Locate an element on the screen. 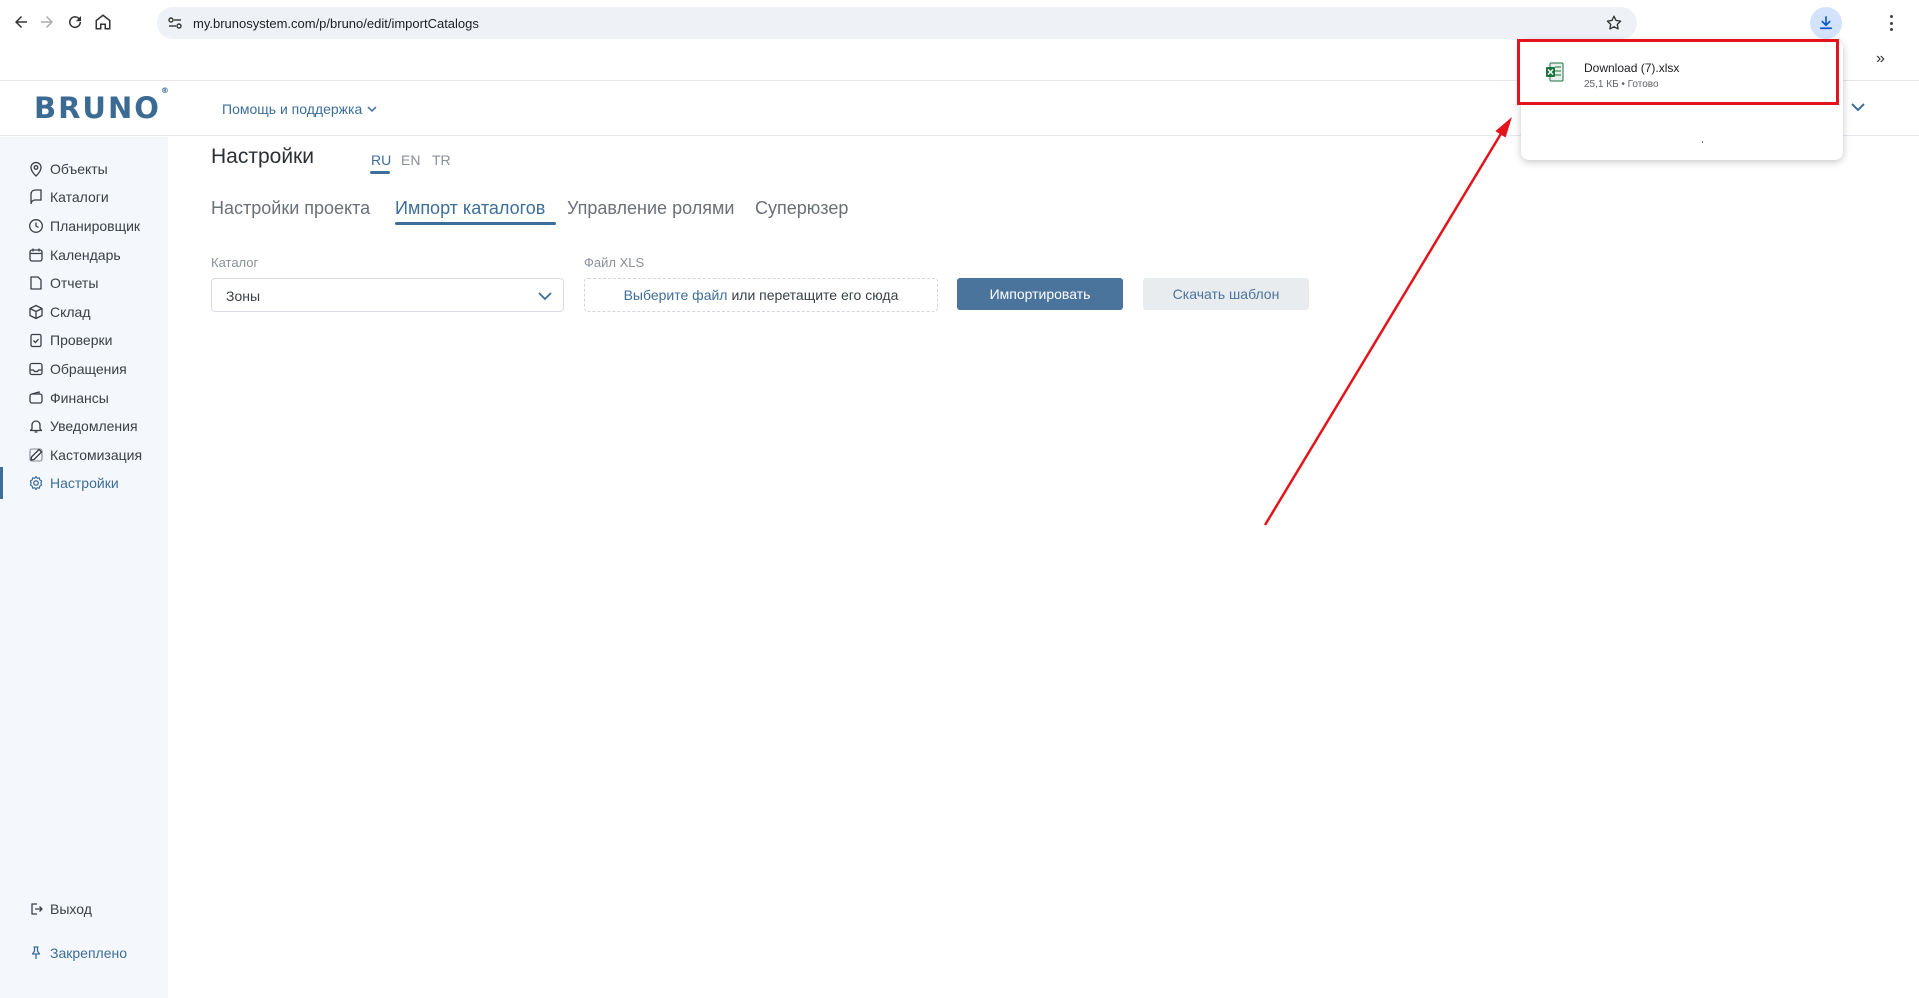 This screenshot has width=1919, height=998. pin-sidebar-button: Закреплено is located at coordinates (84, 953).